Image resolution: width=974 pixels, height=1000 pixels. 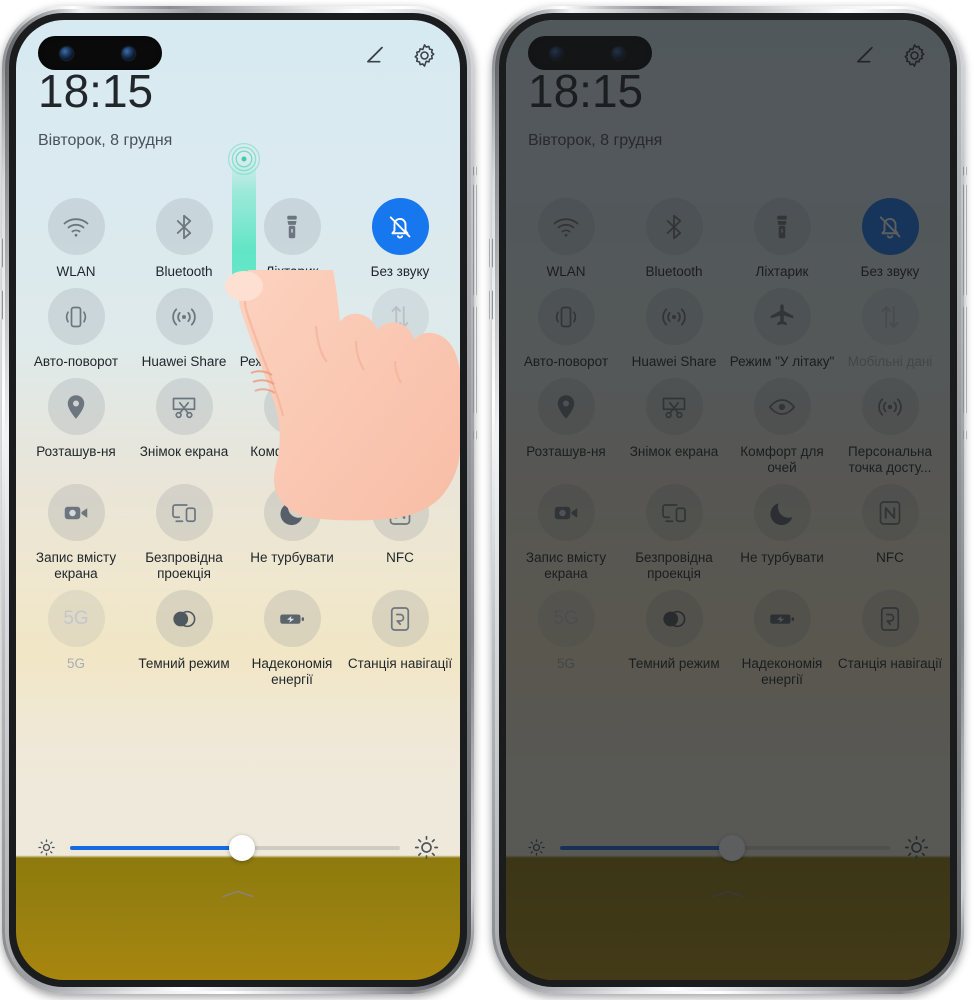 I want to click on nav-dock-icon, so click(x=400, y=619).